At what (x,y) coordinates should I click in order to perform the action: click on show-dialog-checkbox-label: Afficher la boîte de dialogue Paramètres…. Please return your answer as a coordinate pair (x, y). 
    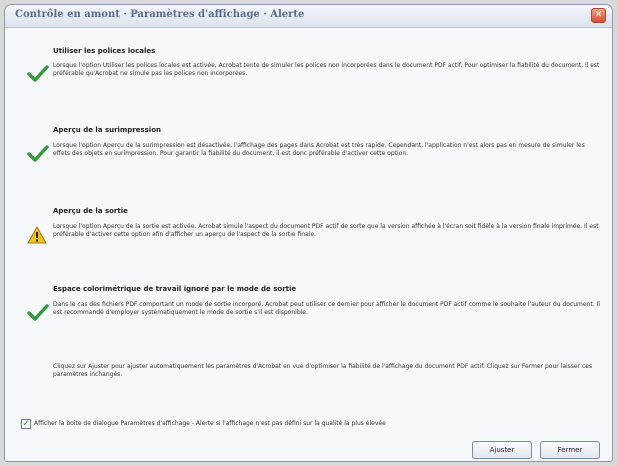
    Looking at the image, I should click on (318, 423).